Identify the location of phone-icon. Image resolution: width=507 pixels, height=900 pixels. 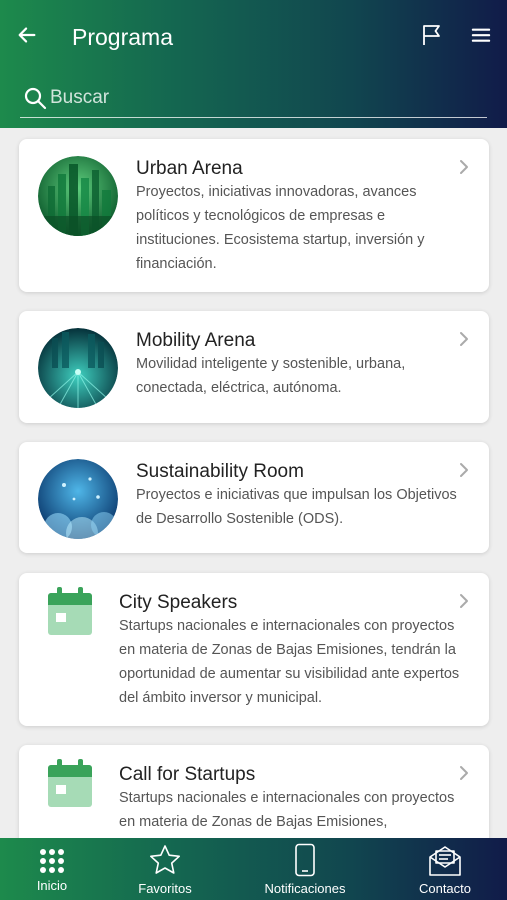
(305, 860).